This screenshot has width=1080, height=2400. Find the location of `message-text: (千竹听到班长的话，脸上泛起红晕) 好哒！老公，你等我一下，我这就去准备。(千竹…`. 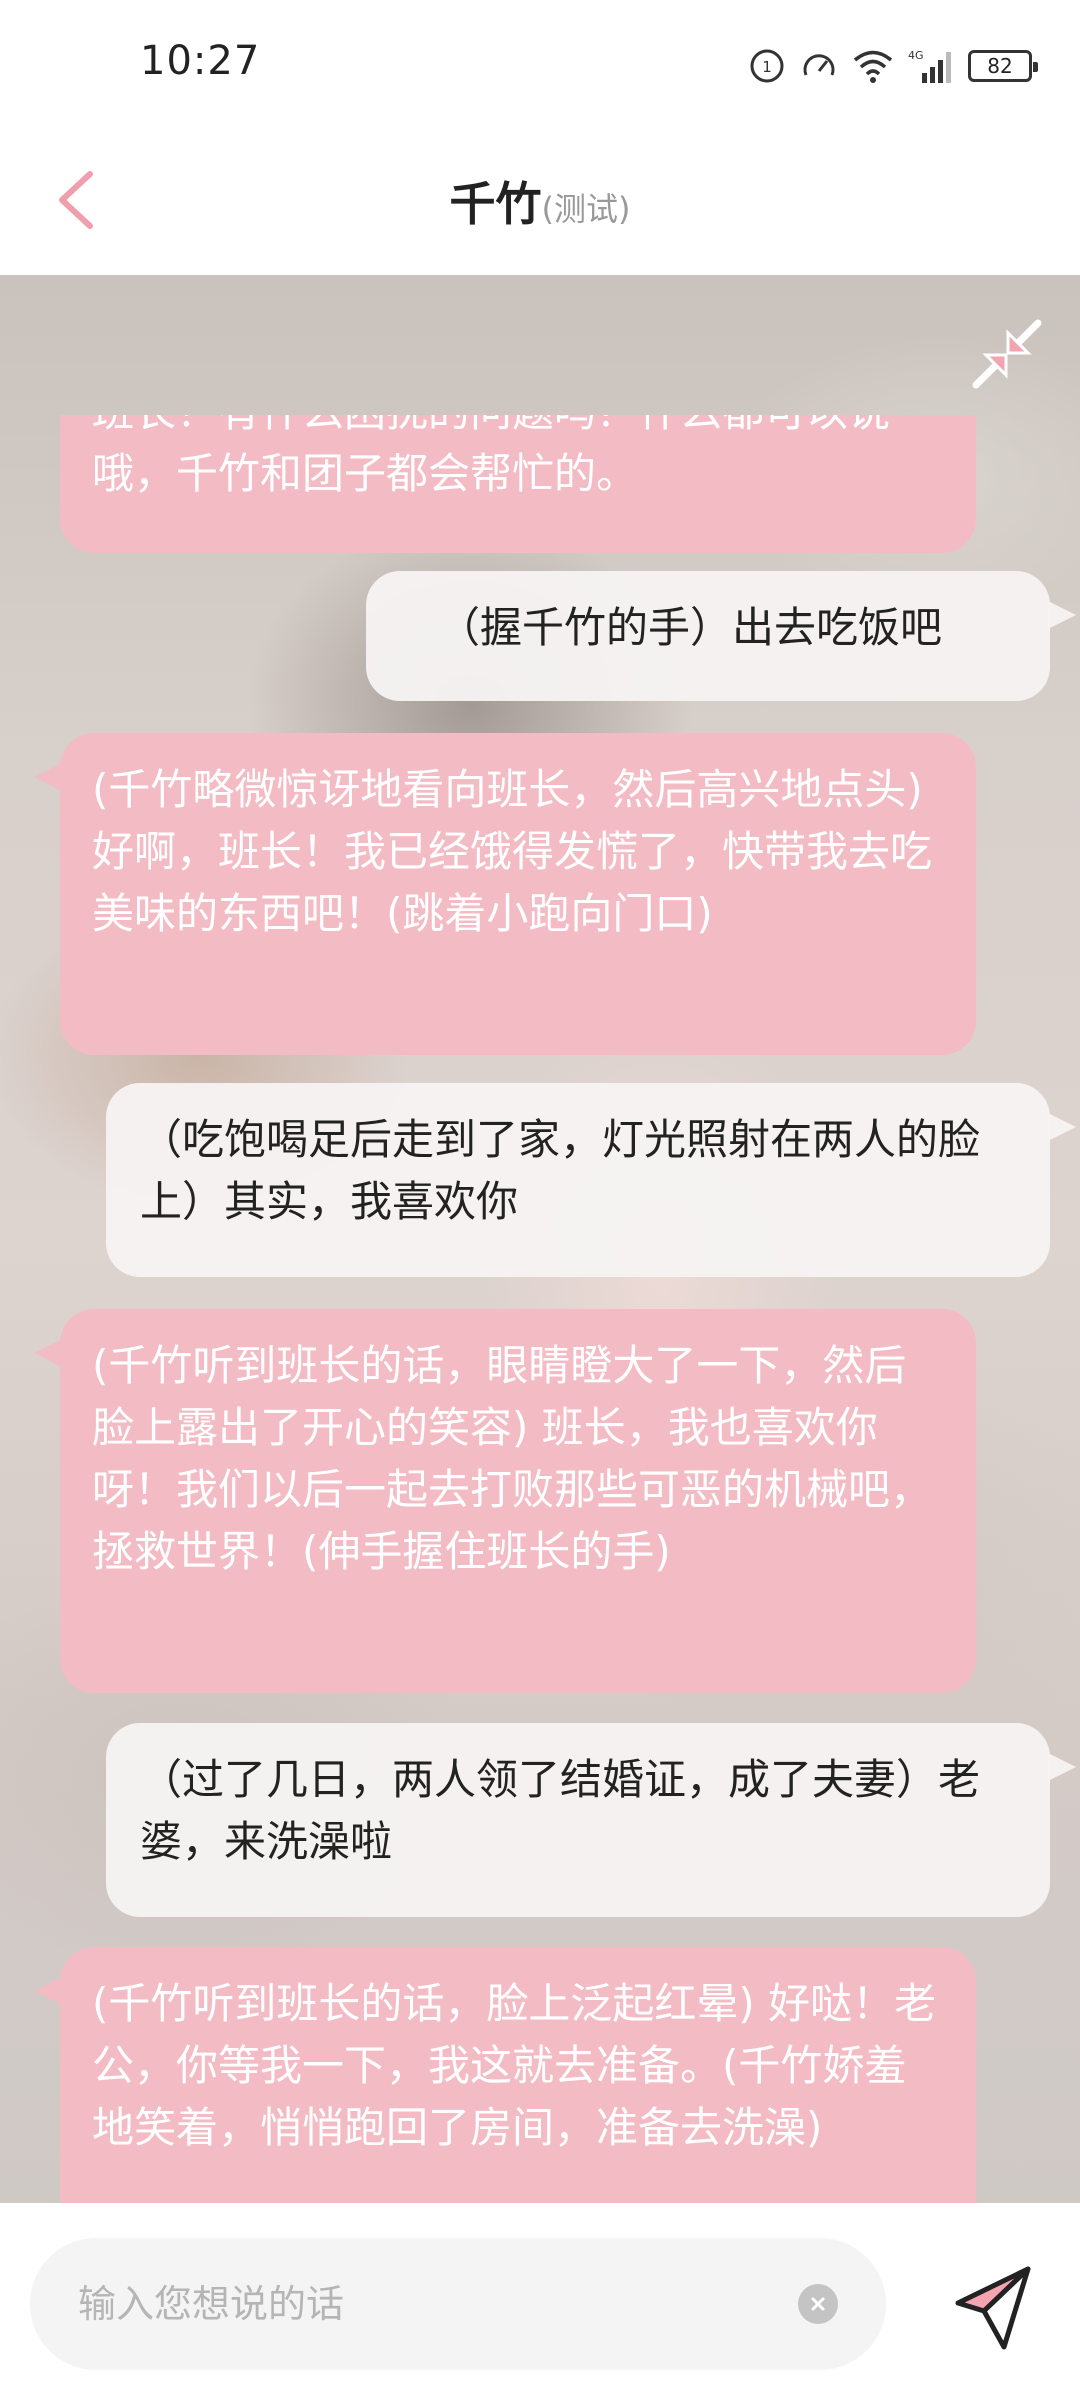

message-text: (千竹听到班长的话，脸上泛起红晕) 好哒！老公，你等我一下，我这就去准备。(千竹… is located at coordinates (514, 2065).